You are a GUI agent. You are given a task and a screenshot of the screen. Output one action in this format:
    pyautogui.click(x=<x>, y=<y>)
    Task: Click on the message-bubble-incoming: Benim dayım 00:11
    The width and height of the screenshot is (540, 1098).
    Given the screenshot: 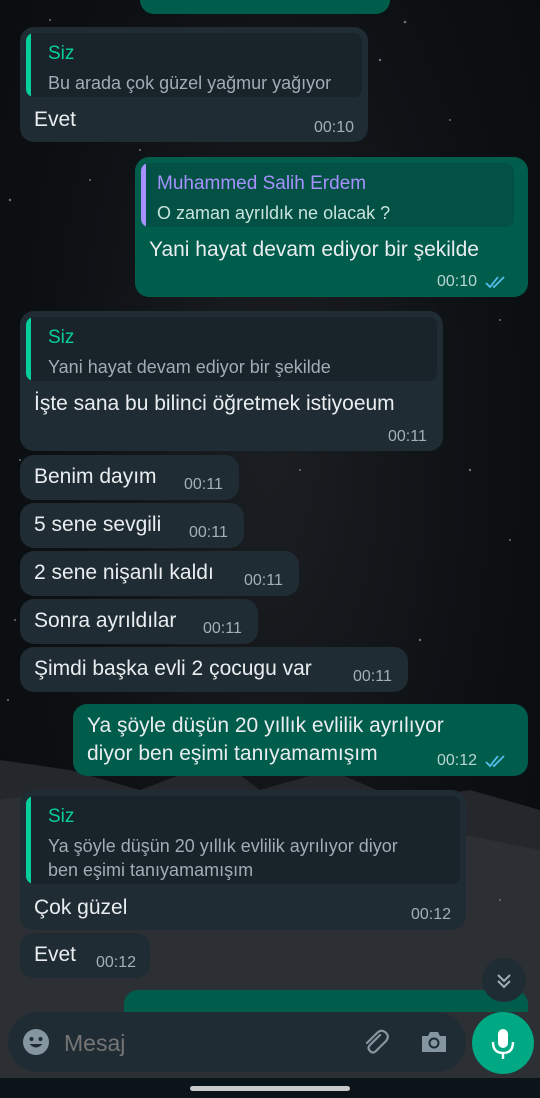 What is the action you would take?
    pyautogui.click(x=129, y=477)
    